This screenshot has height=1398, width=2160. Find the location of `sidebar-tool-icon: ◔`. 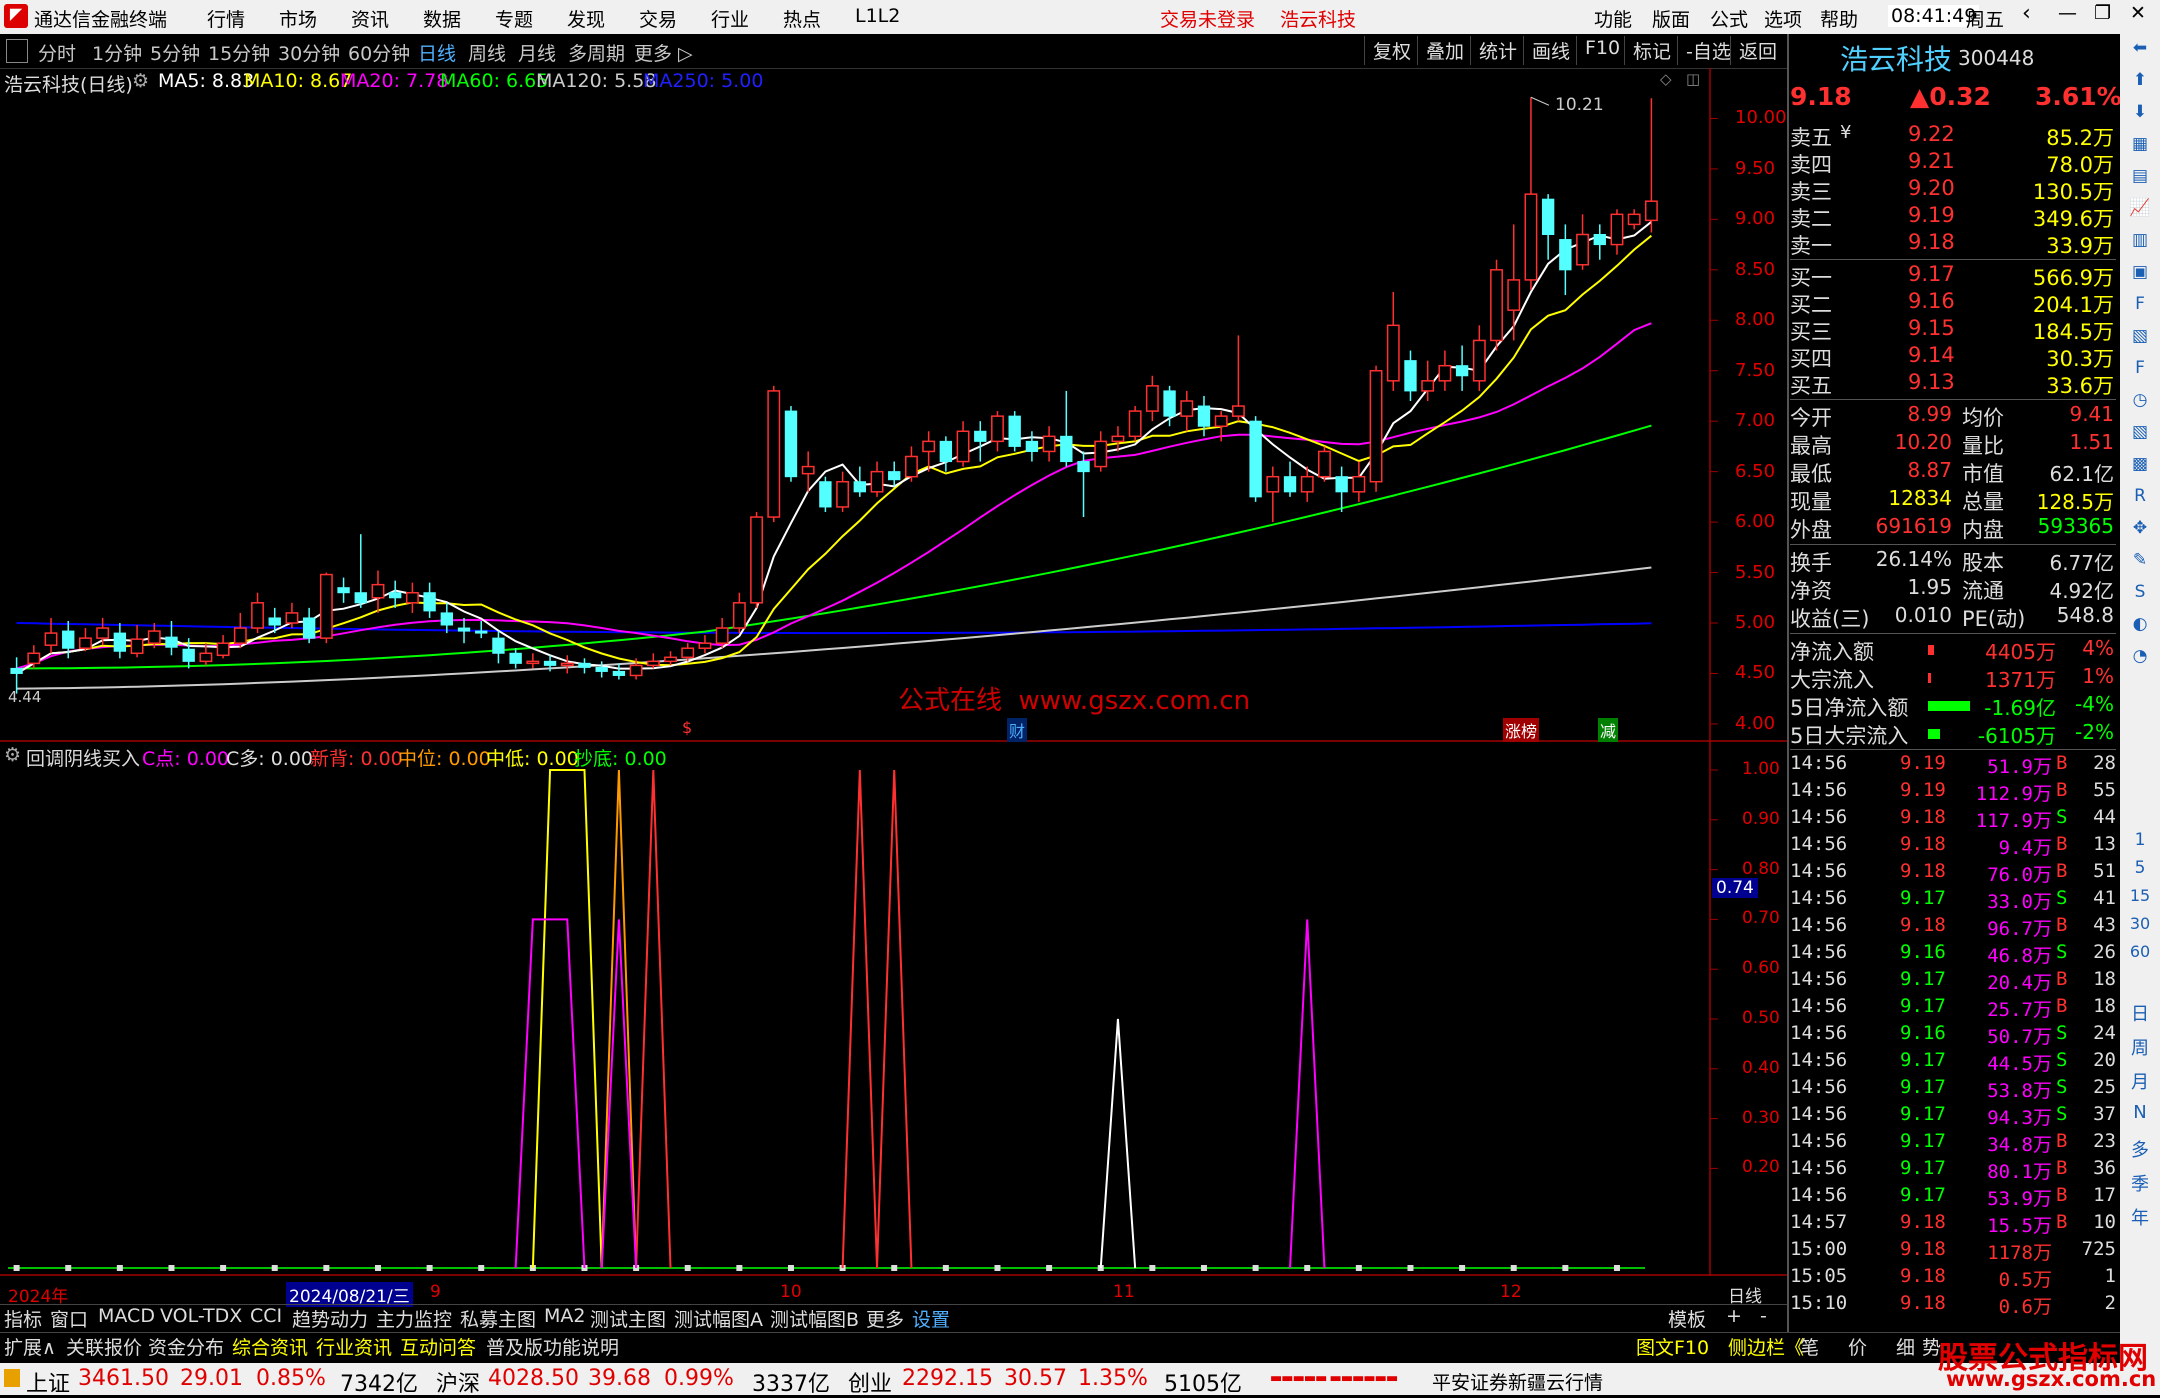

sidebar-tool-icon: ◔ is located at coordinates (2140, 659).